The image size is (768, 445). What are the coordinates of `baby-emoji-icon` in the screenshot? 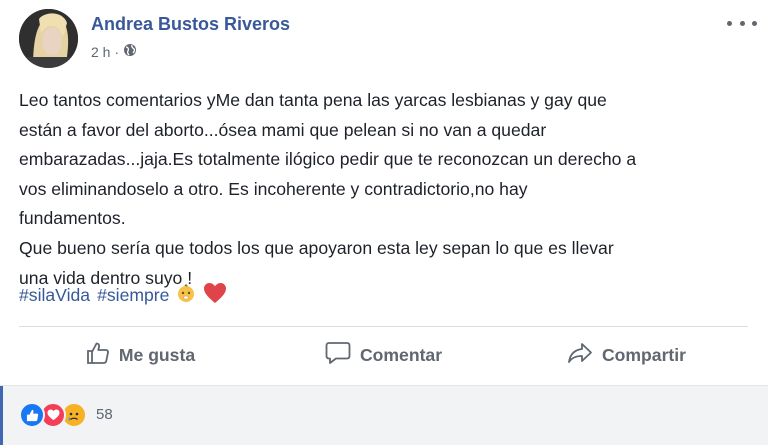 It's located at (186, 295).